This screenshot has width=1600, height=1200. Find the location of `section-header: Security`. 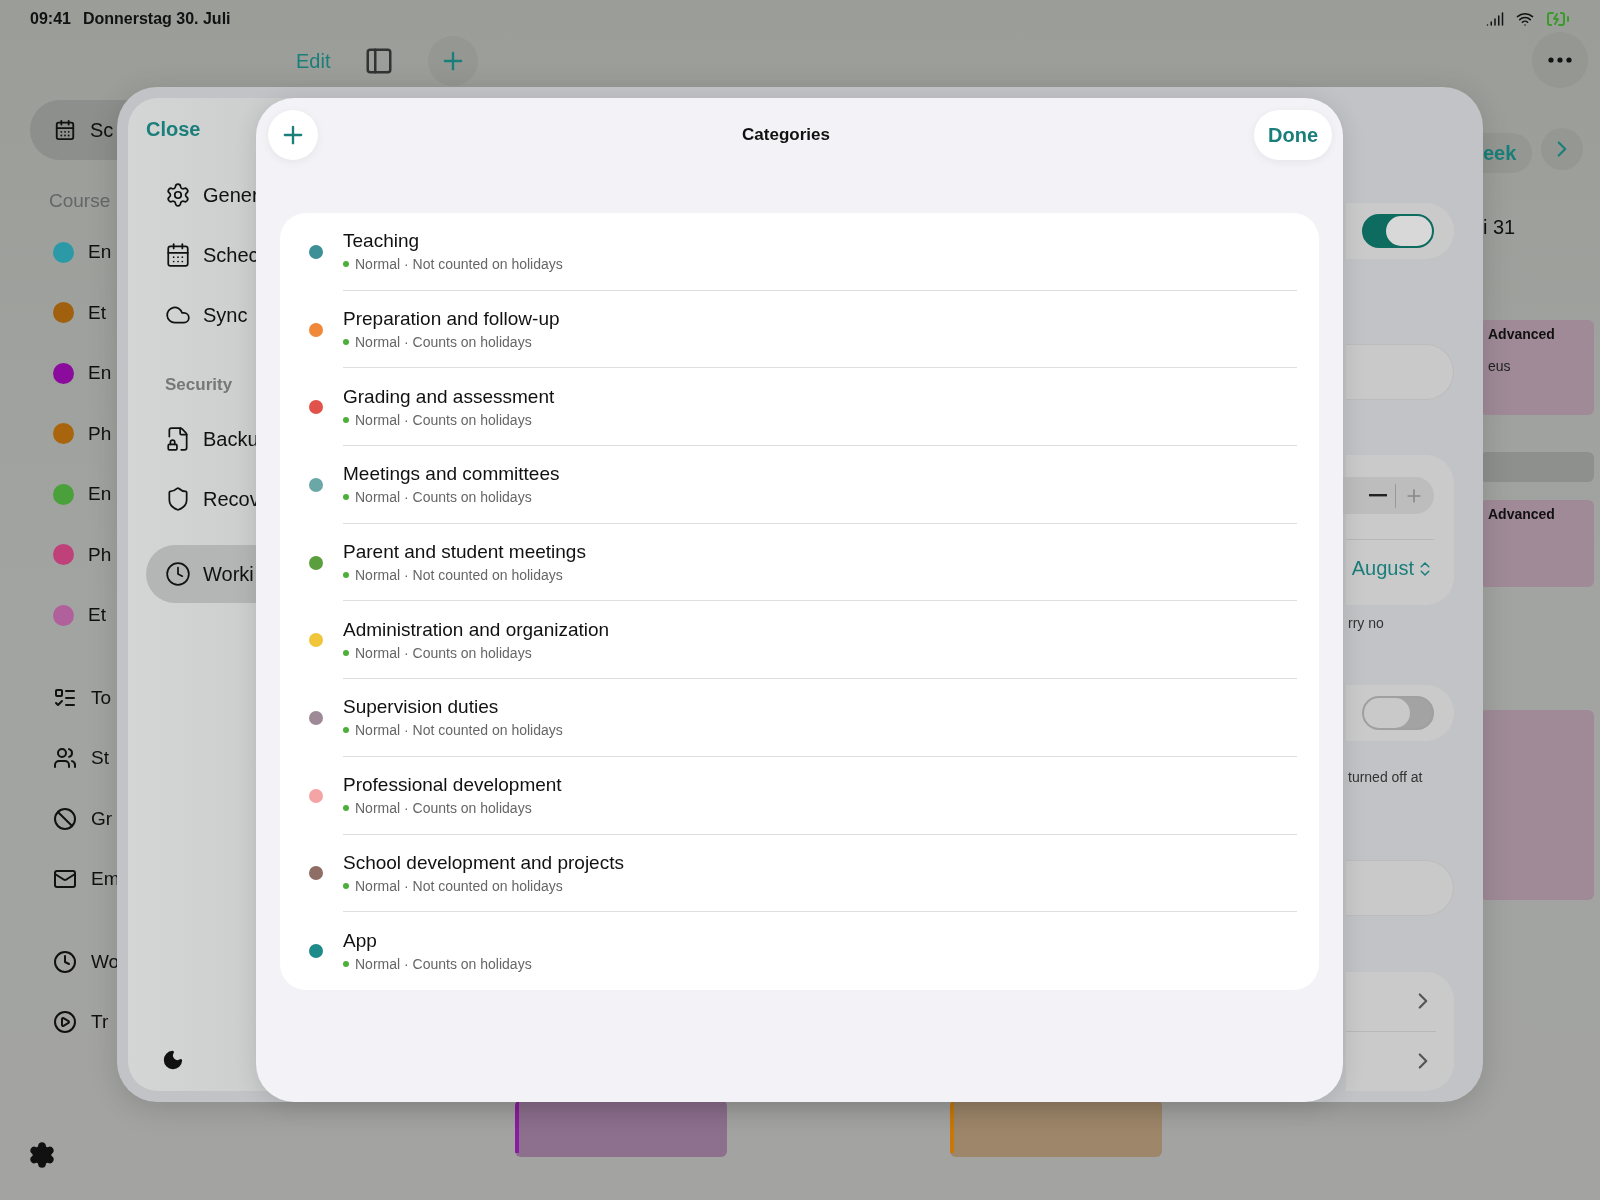

section-header: Security is located at coordinates (199, 385).